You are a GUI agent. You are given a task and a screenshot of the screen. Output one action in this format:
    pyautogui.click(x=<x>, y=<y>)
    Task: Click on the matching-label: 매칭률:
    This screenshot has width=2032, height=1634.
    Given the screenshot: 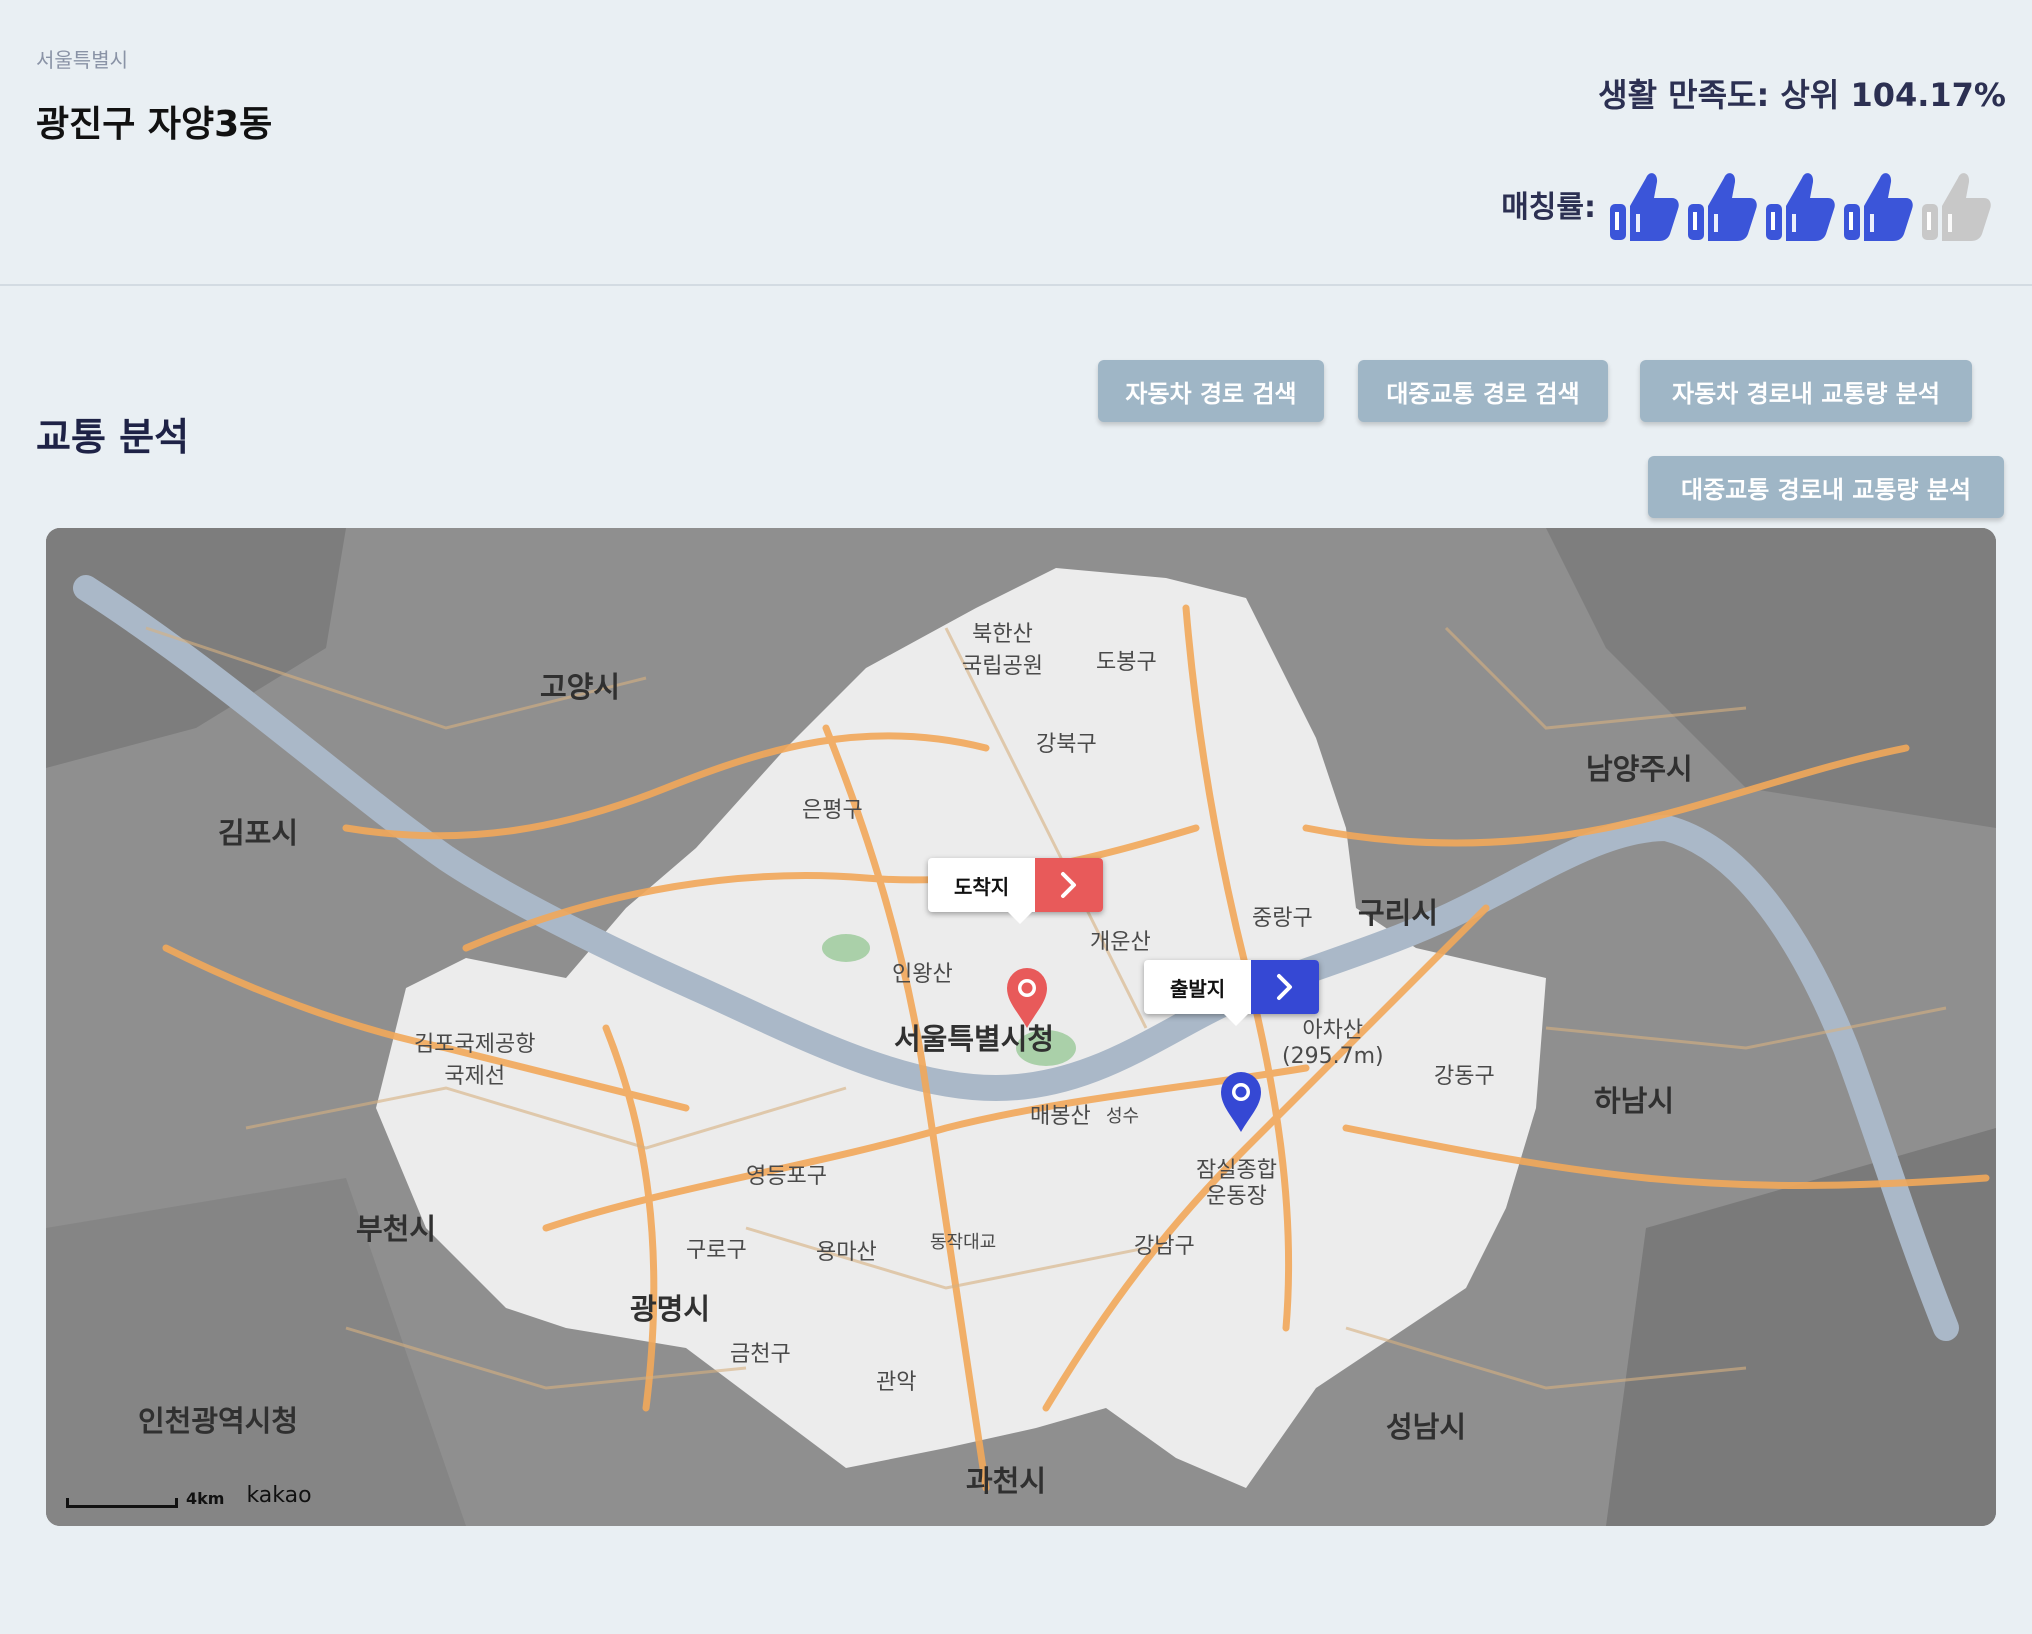 What is the action you would take?
    pyautogui.click(x=1548, y=207)
    